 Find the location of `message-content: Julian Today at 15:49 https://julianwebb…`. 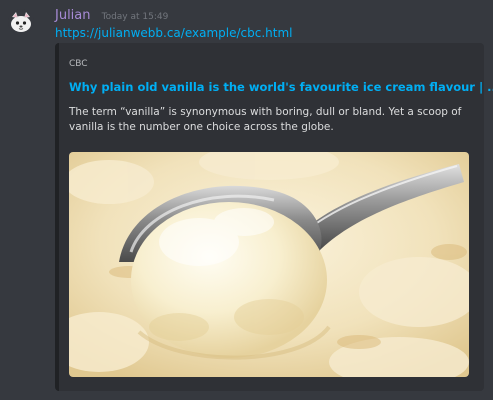

message-content: Julian Today at 15:49 https://julianwebb… is located at coordinates (274, 23).